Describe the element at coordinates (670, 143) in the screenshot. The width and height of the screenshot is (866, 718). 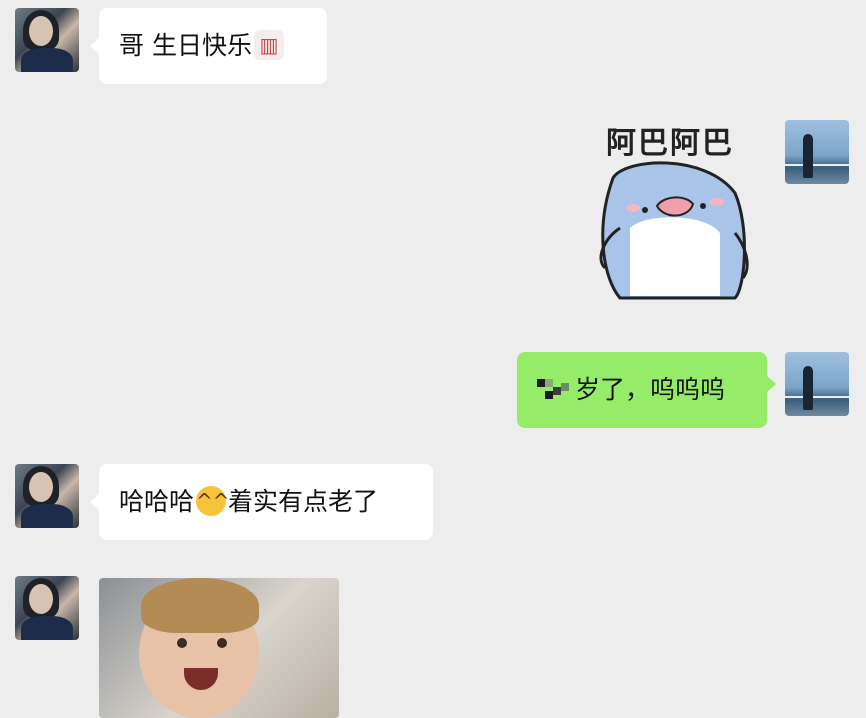
I see `sticker-text: 阿巴阿巴` at that location.